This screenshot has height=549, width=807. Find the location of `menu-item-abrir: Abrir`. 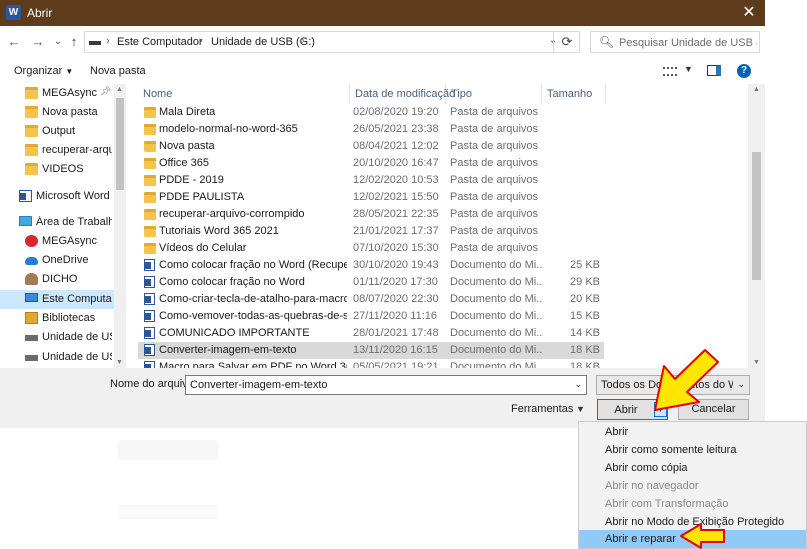

menu-item-abrir: Abrir is located at coordinates (692, 432).